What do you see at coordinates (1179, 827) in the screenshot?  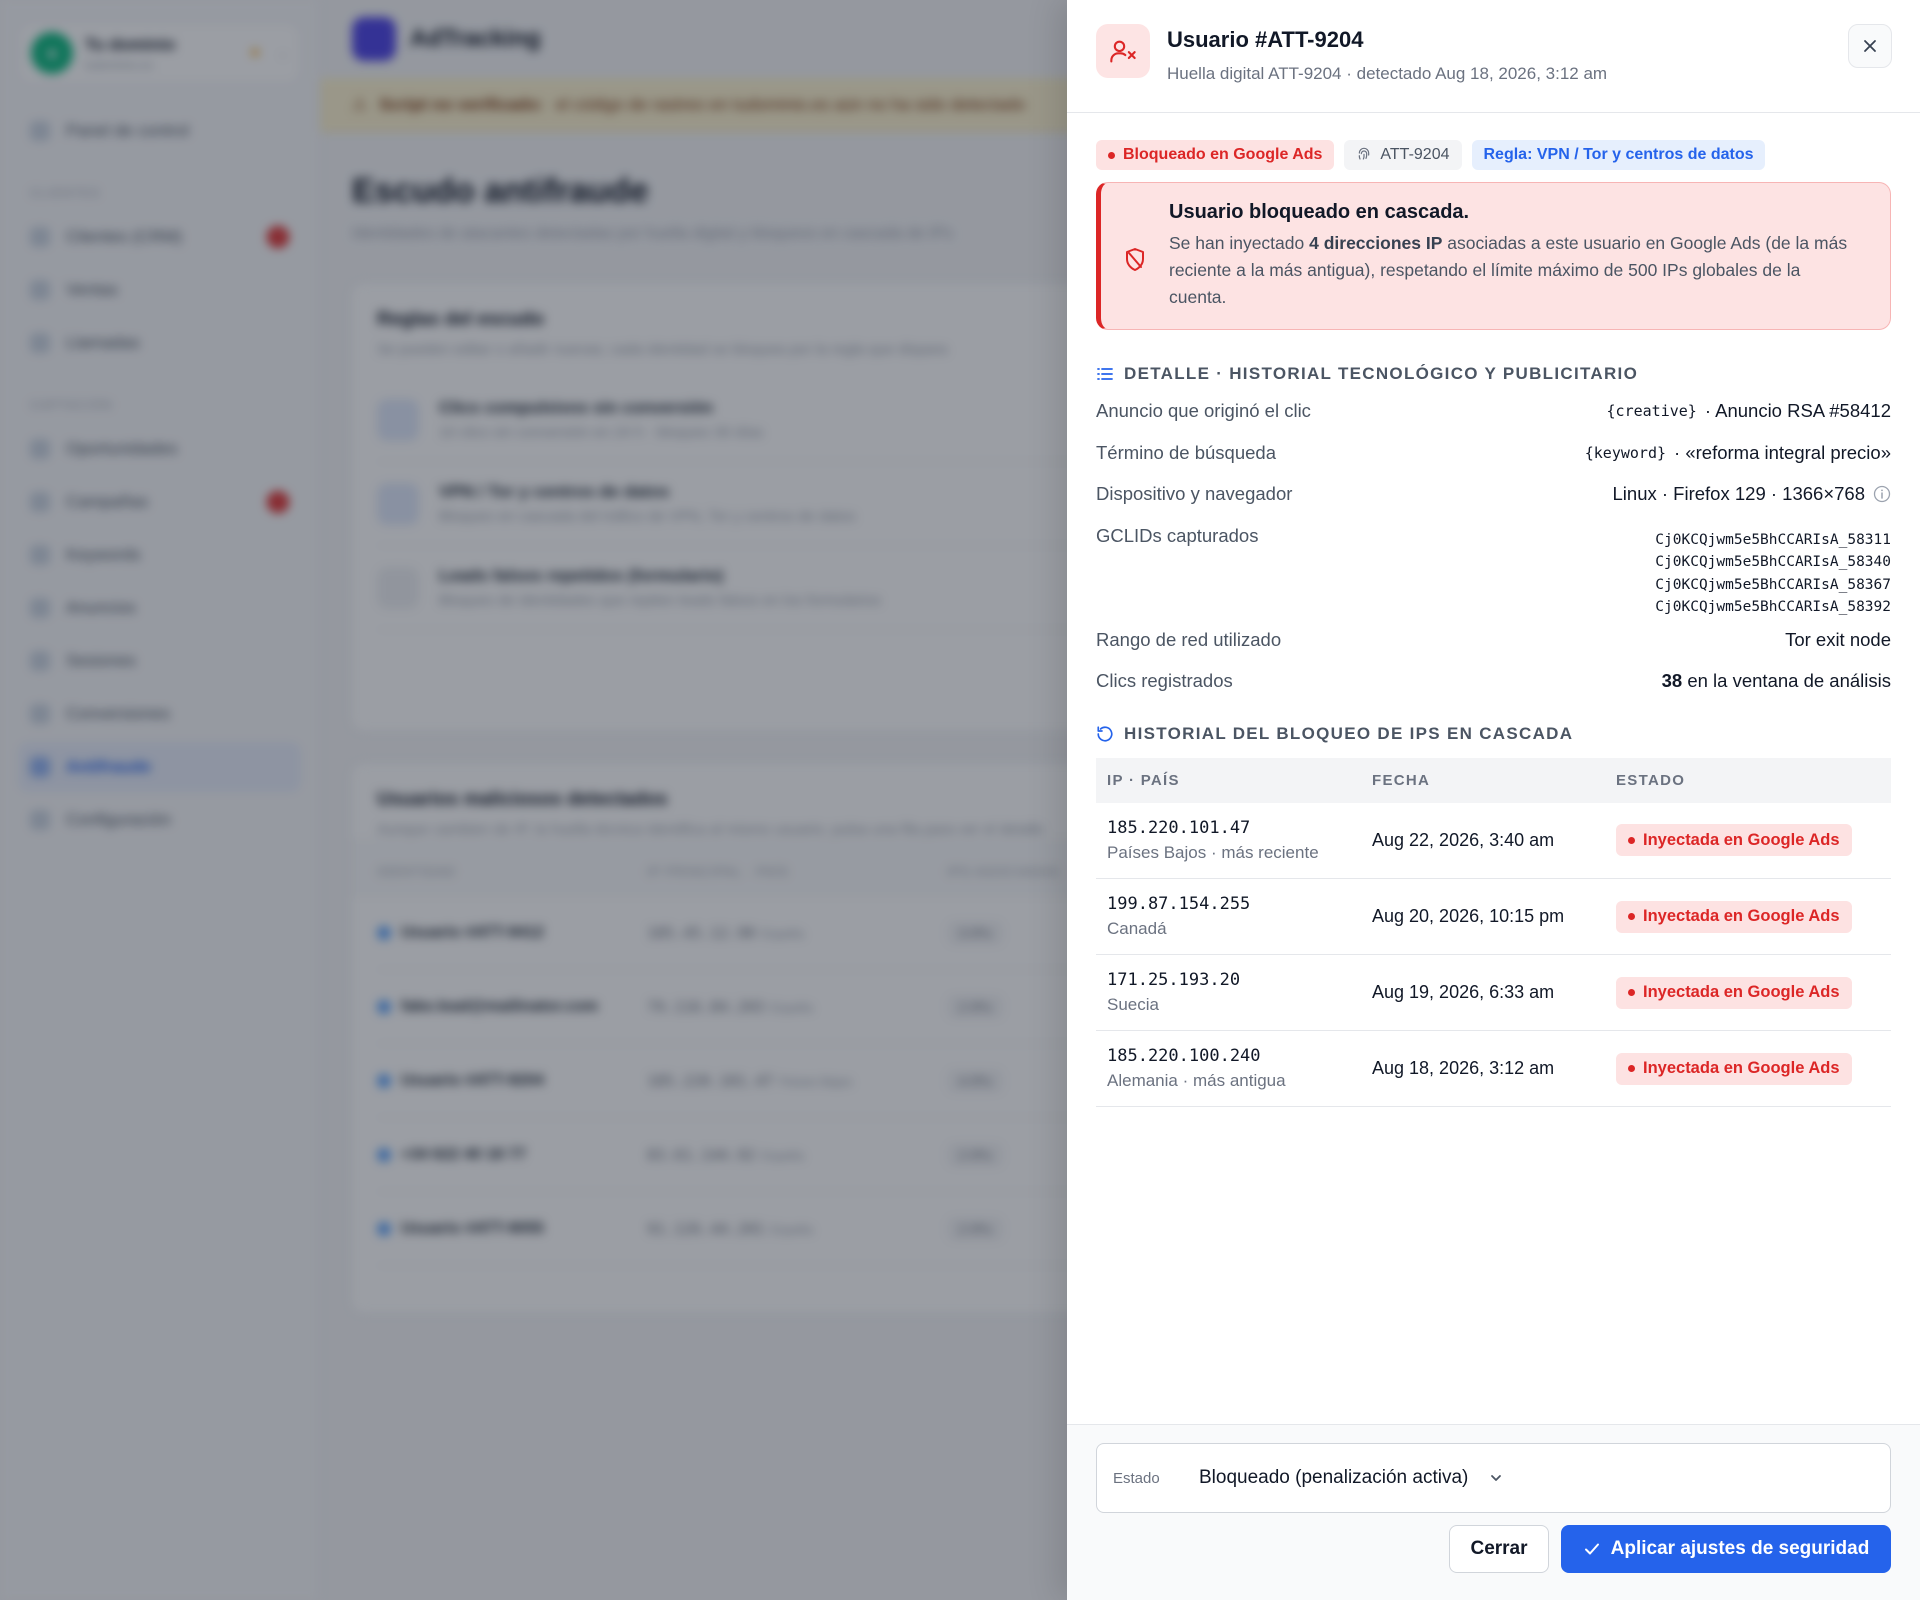 I see `ip-address: 185.220.101.47` at bounding box center [1179, 827].